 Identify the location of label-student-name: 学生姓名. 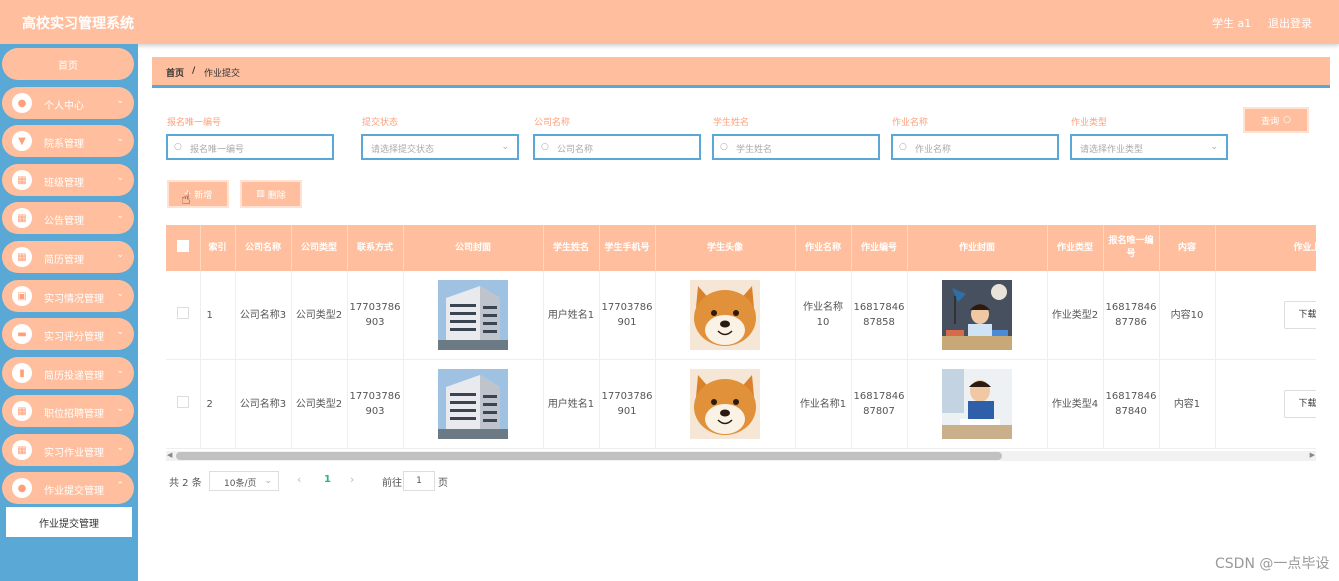
(731, 123).